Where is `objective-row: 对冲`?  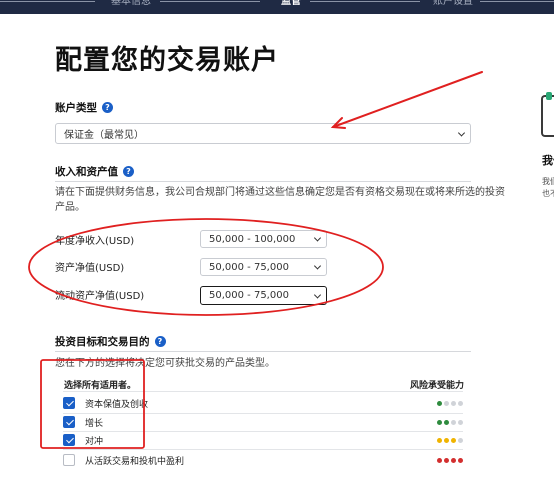
objective-row: 对冲 is located at coordinates (263, 440).